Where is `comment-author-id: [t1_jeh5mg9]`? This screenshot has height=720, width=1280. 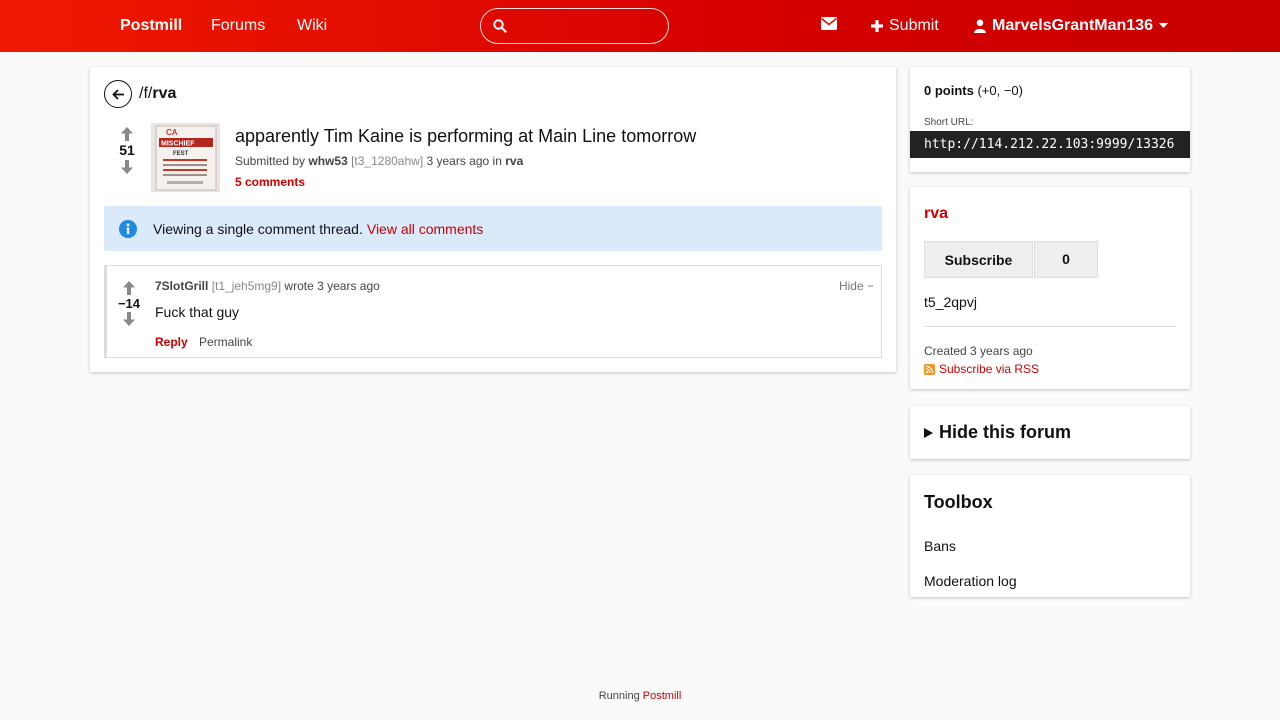
comment-author-id: [t1_jeh5mg9] is located at coordinates (246, 286).